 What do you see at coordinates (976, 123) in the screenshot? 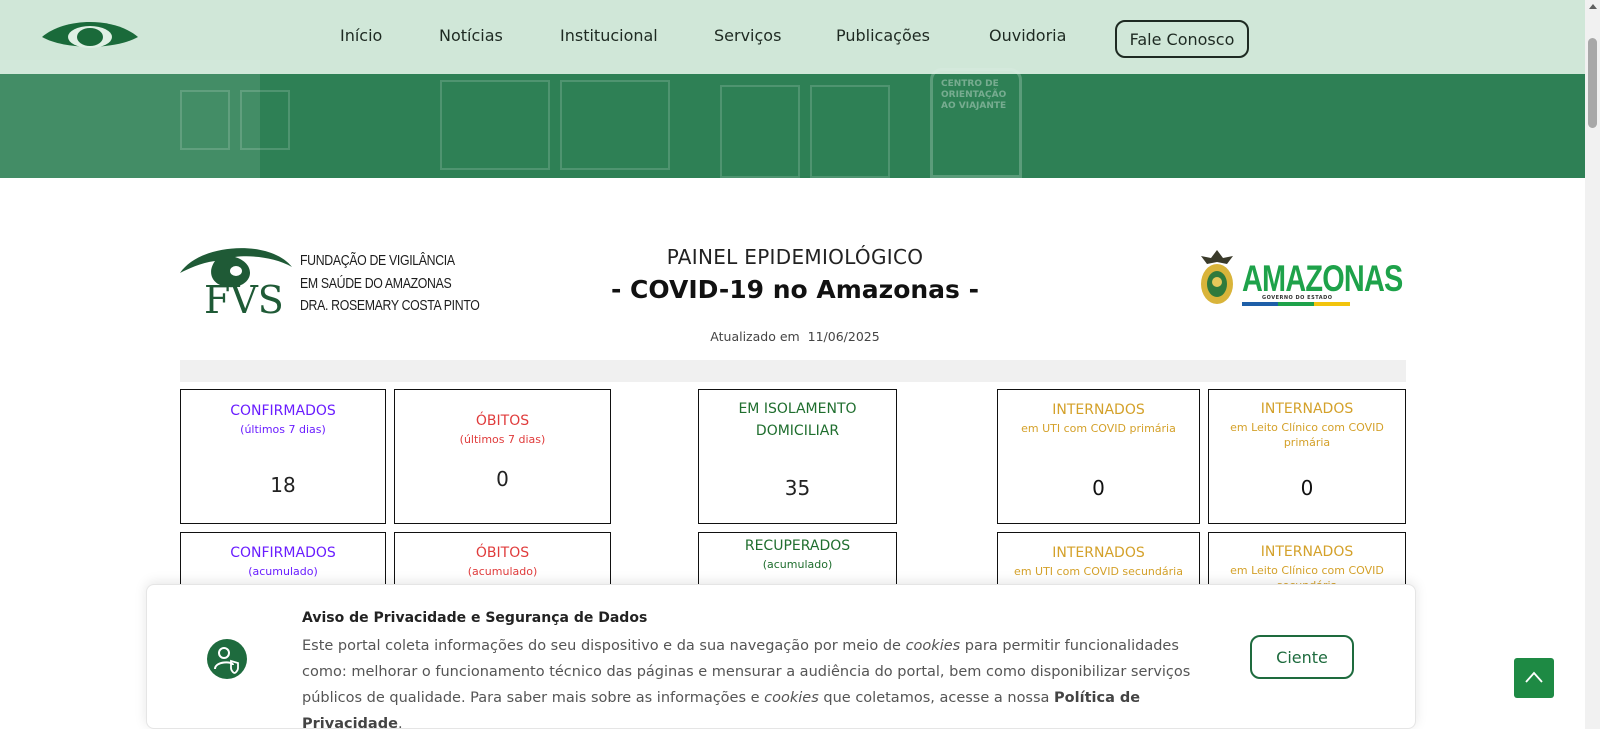
I see `hero-sign: CENTRO DE ORIENTAÇÃO AO VIAJANTE` at bounding box center [976, 123].